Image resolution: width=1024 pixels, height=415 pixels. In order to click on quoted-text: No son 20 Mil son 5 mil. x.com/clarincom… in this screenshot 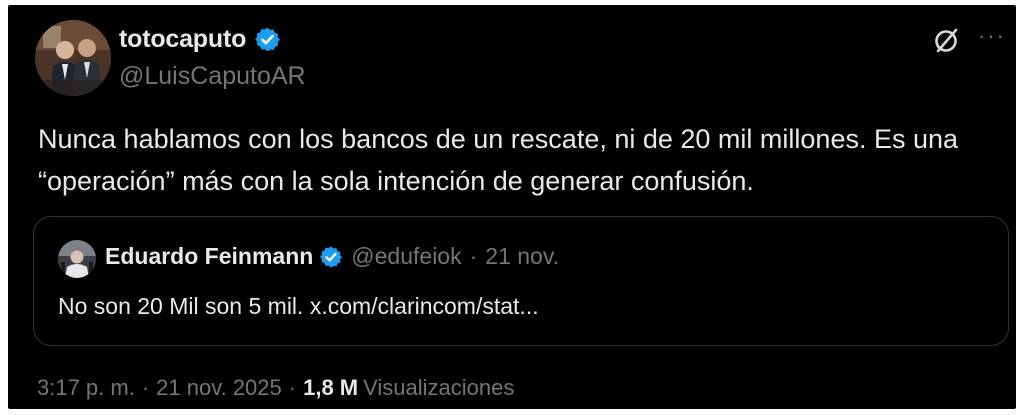, I will do `click(298, 306)`.